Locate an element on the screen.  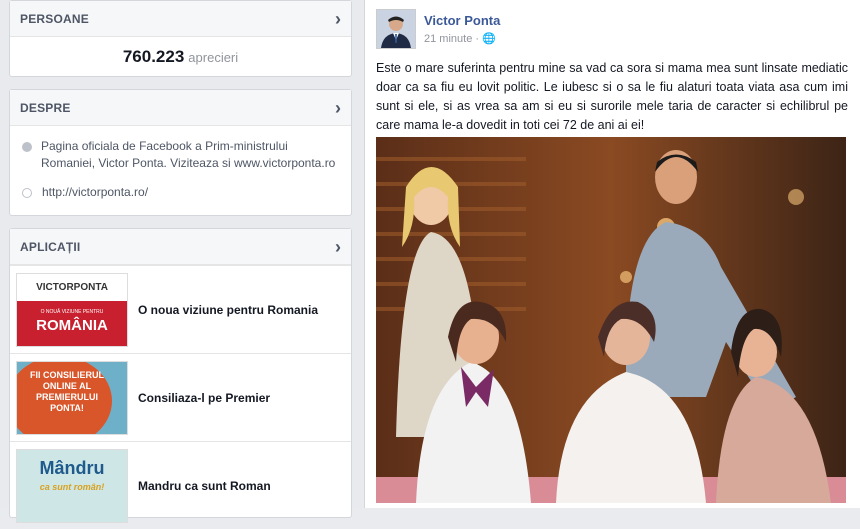
app-thumbnail-mandru: Mândru ca sunt român! is located at coordinates (72, 485).